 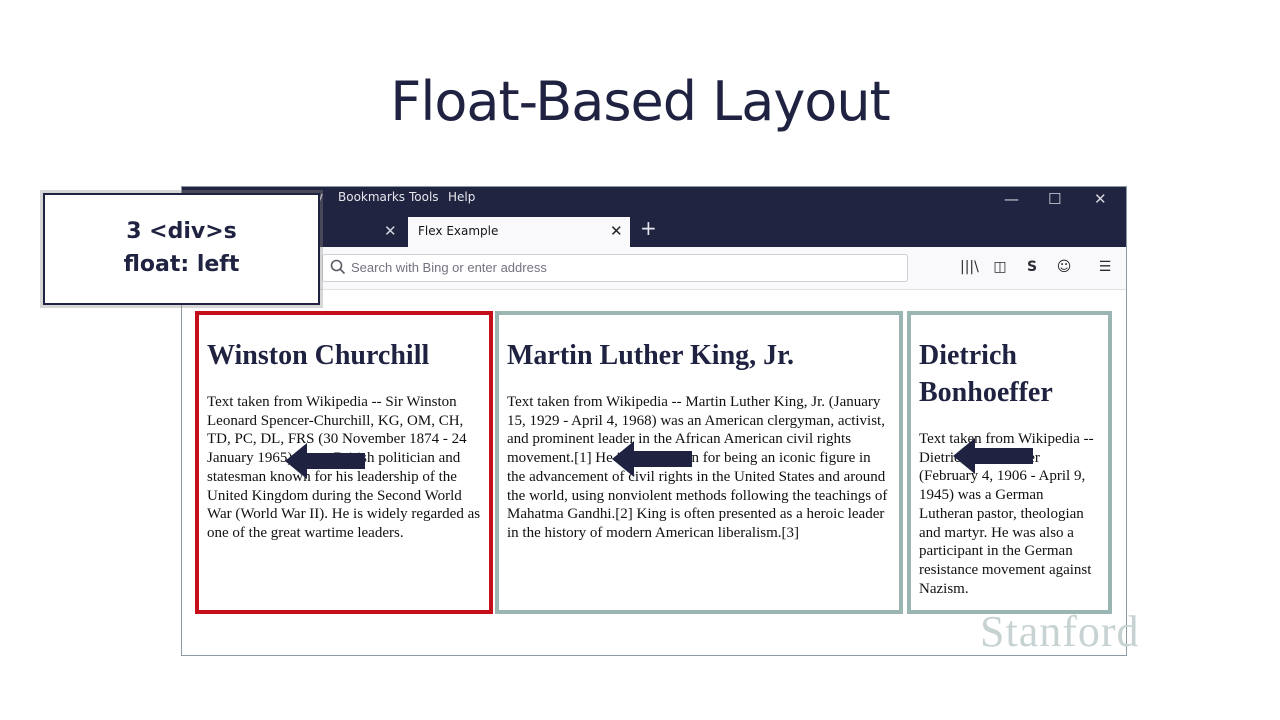 I want to click on menu-item-help: Help, so click(x=461, y=197).